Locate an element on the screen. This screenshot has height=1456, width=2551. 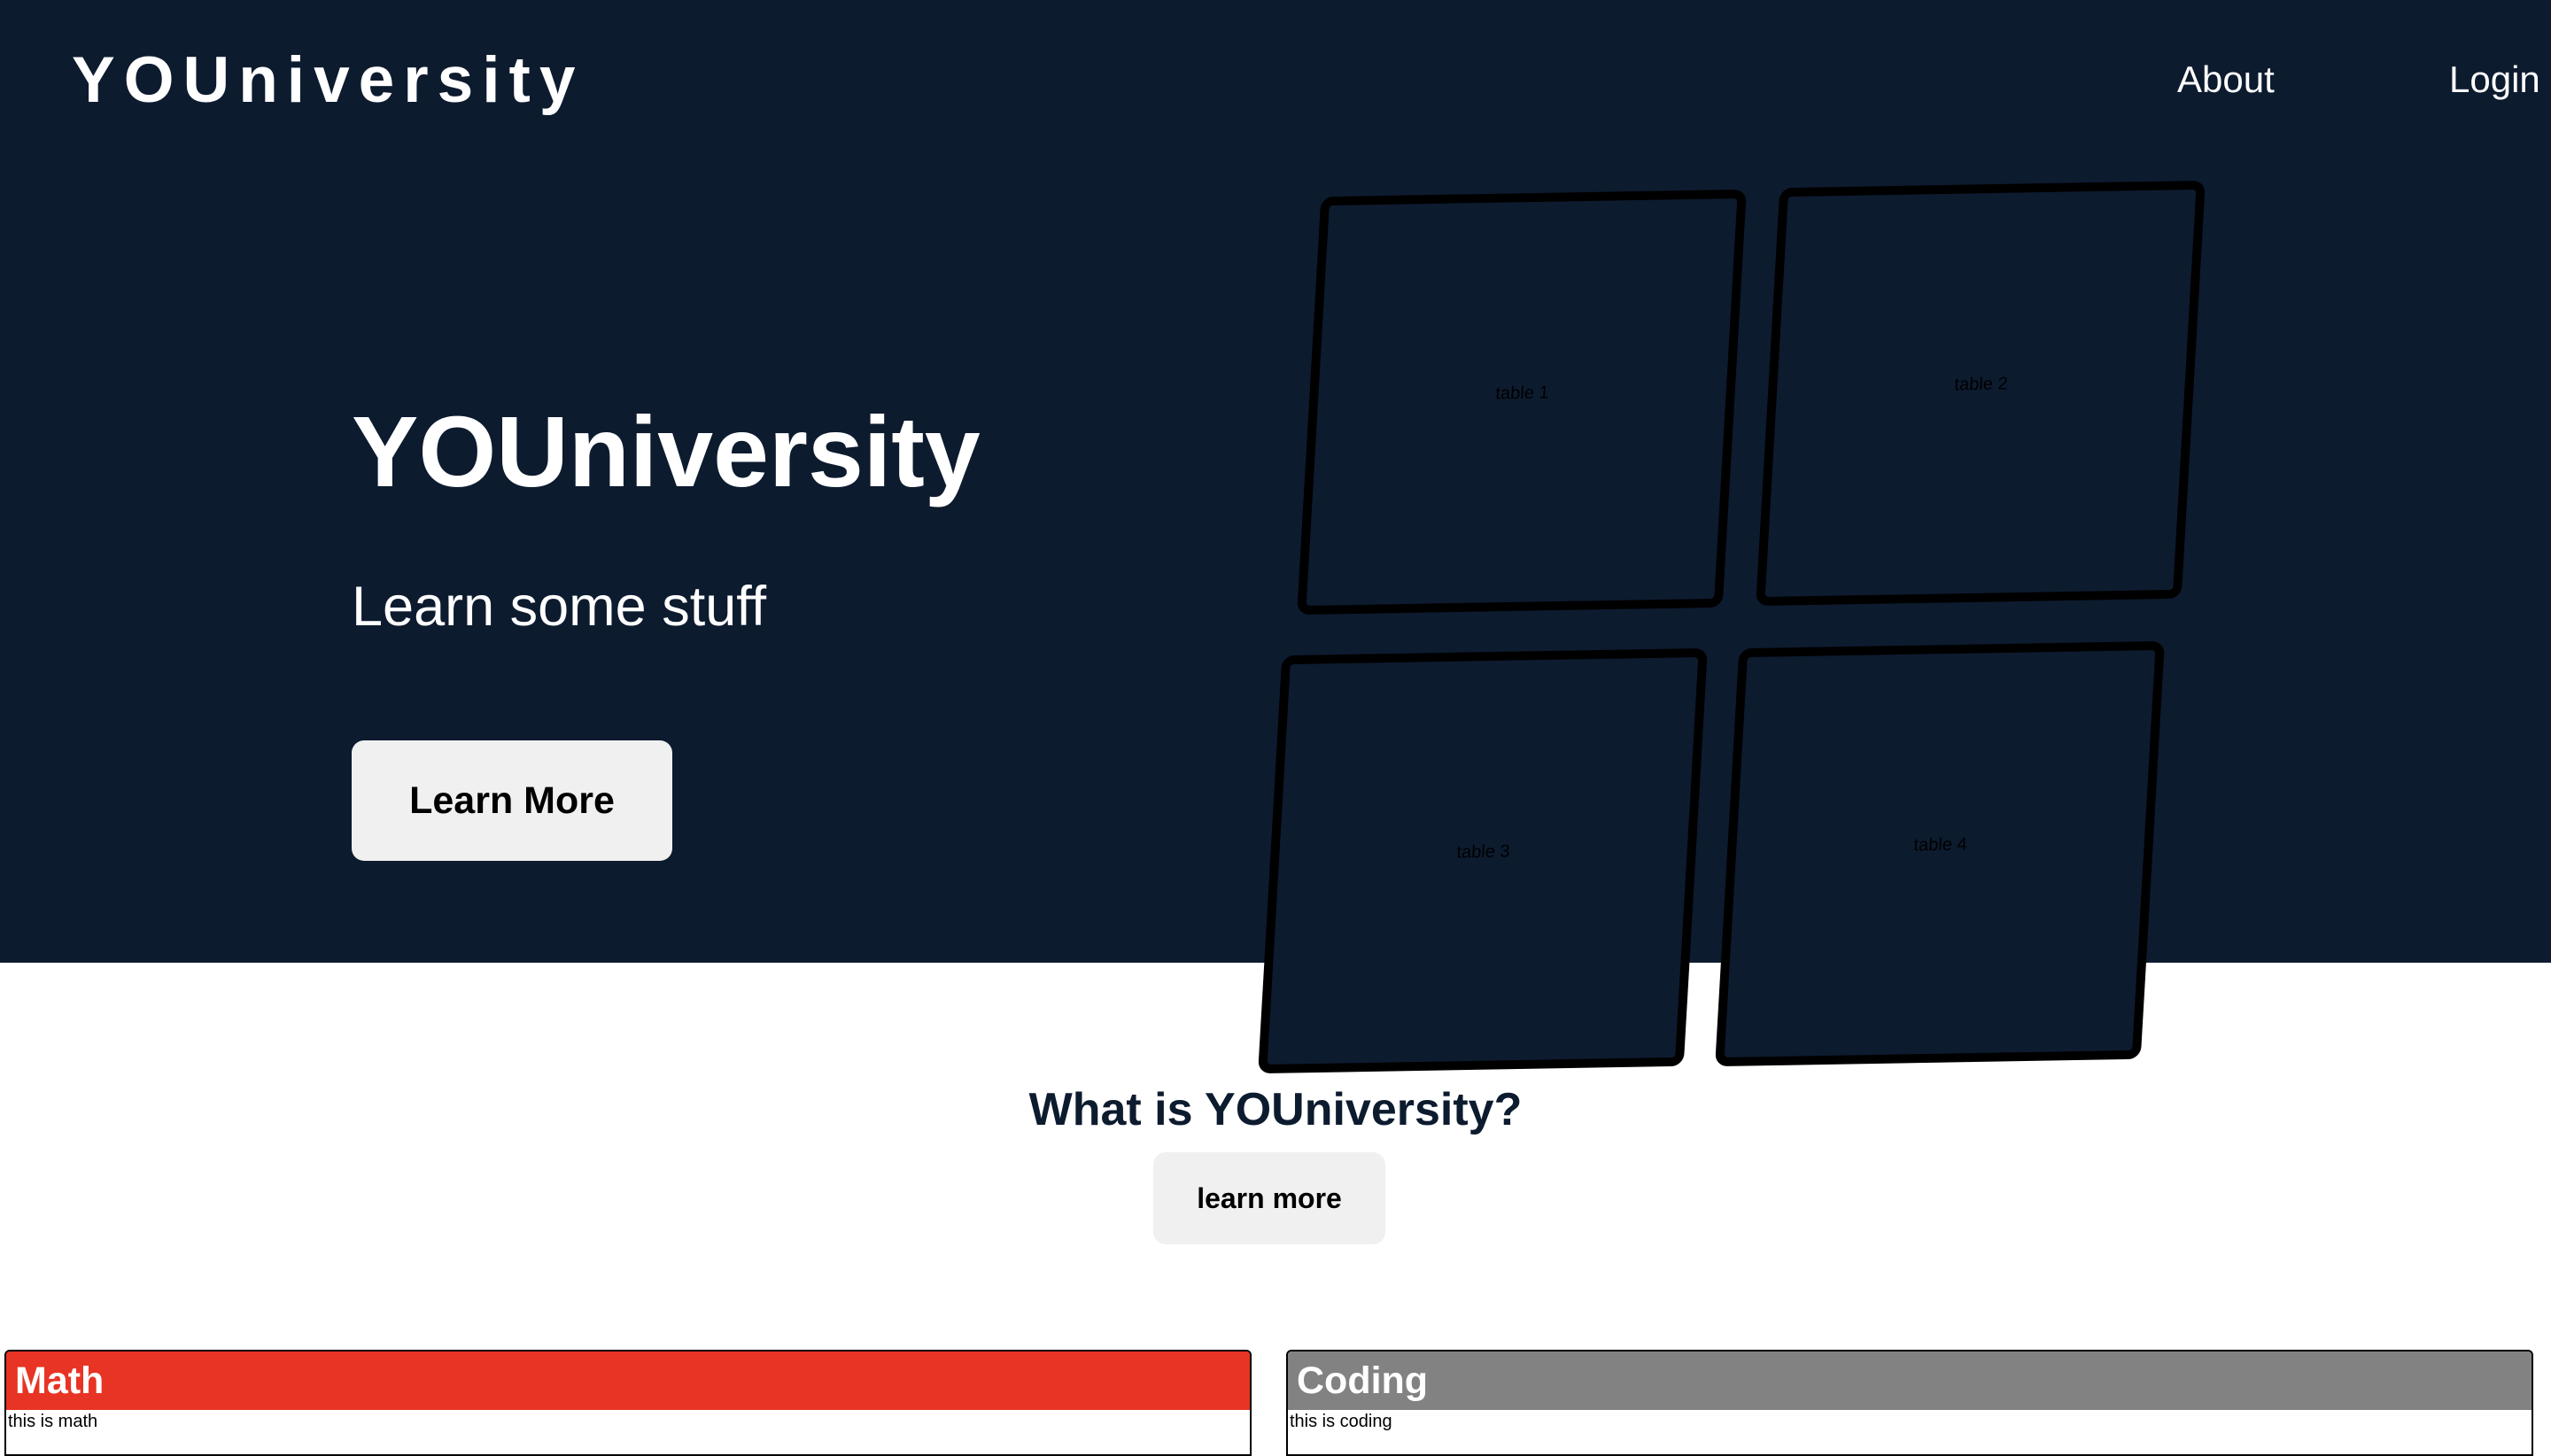
subject-card-coding: Coding this is coding is located at coordinates (1910, 1403).